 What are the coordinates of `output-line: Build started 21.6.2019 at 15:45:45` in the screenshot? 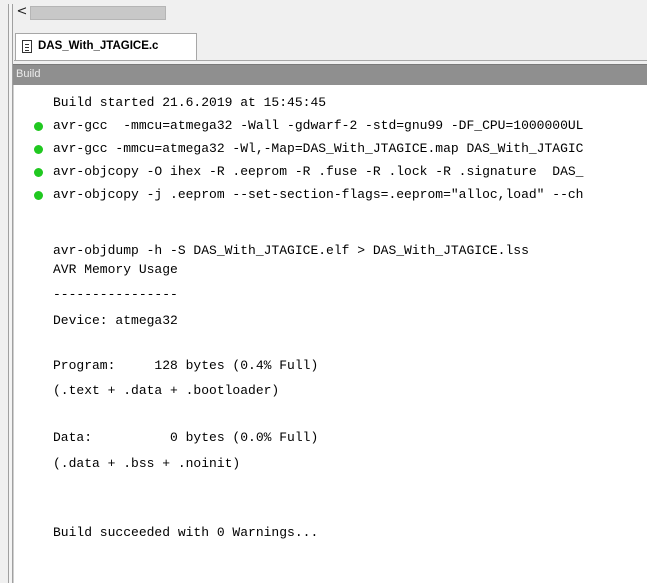 It's located at (190, 102).